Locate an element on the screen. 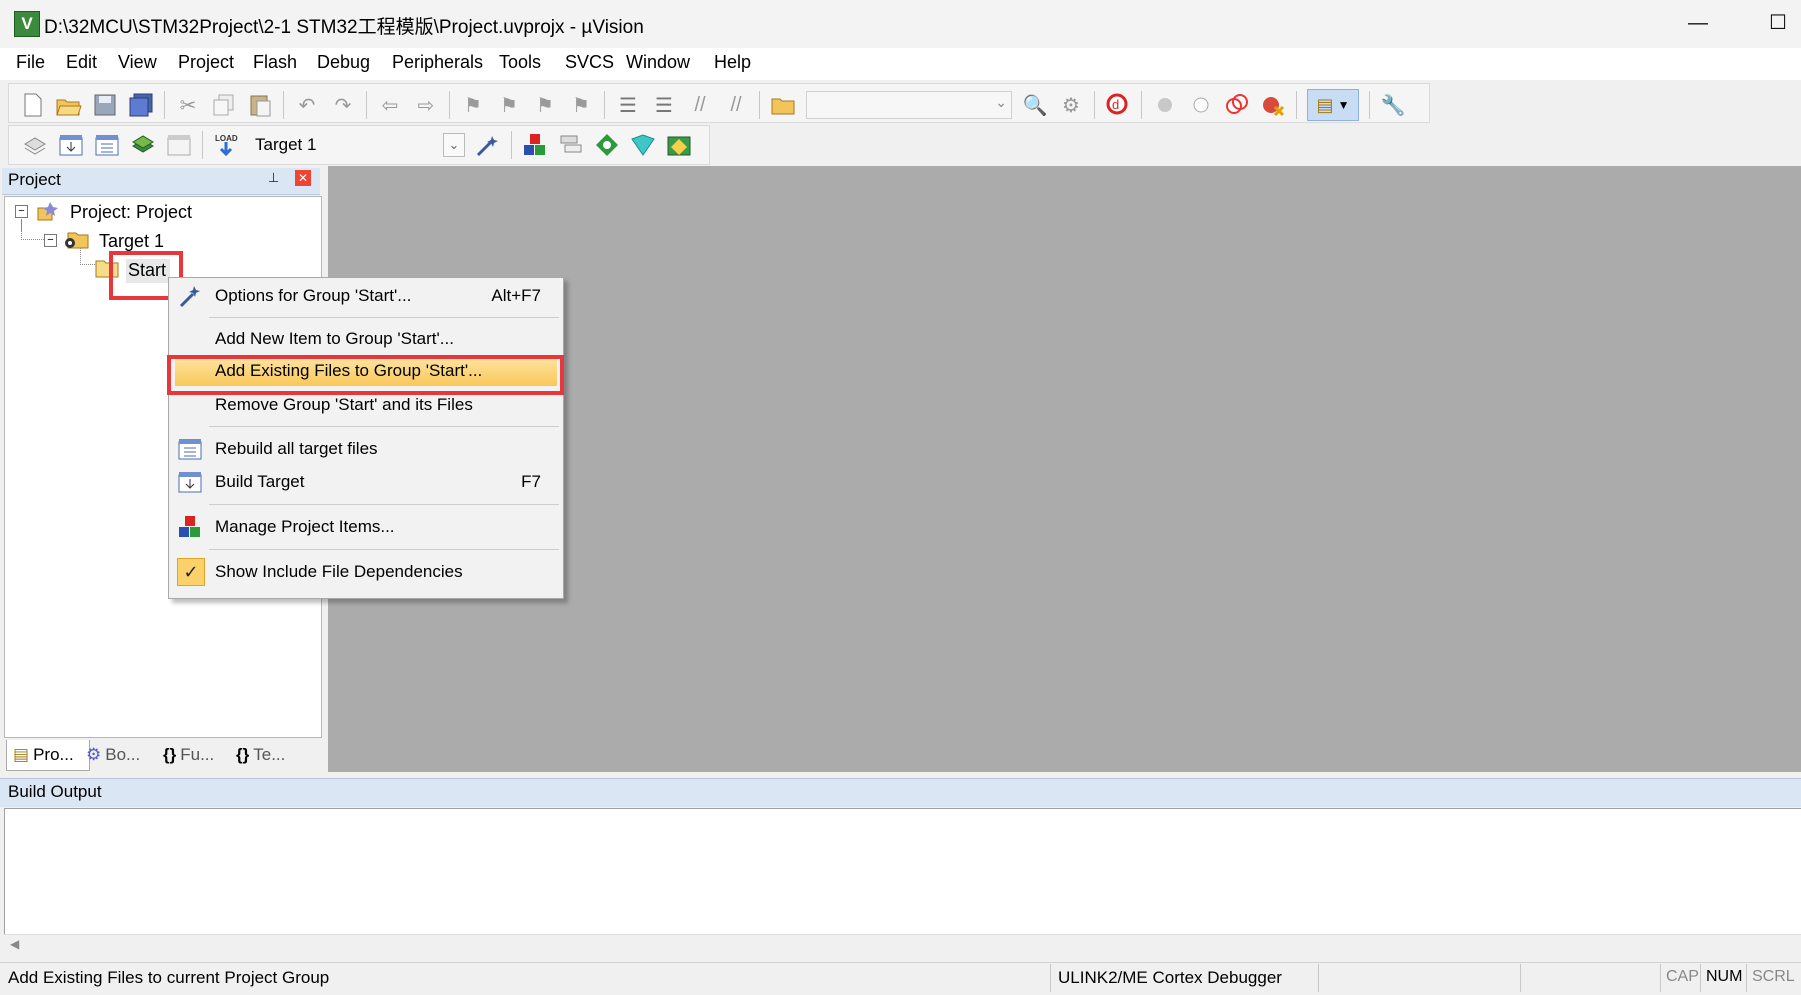 The image size is (1801, 995). pack-installer-icon is located at coordinates (643, 145).